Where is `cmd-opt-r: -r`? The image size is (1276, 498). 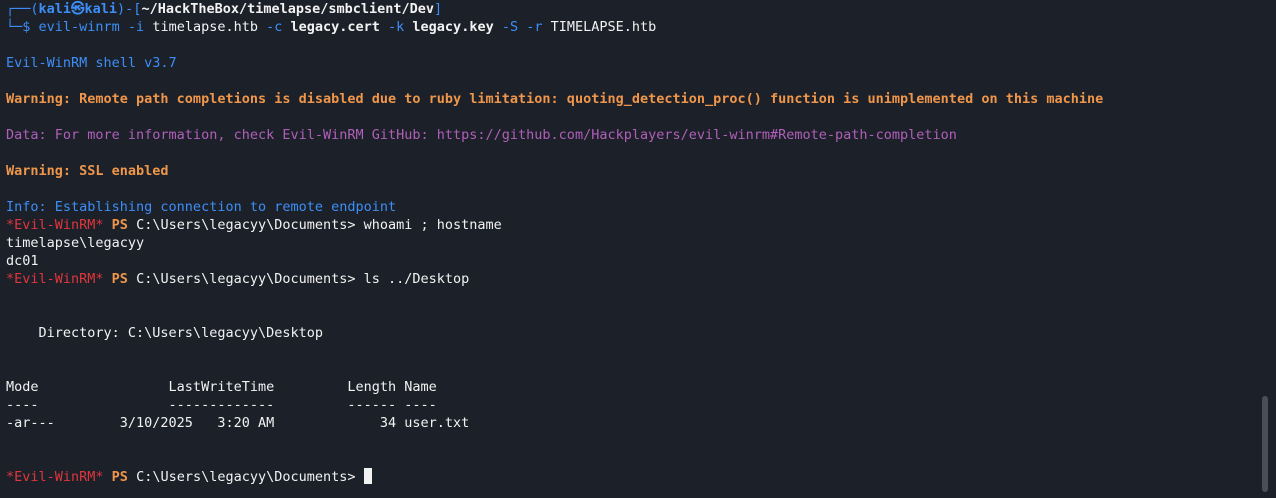
cmd-opt-r: -r is located at coordinates (538, 27).